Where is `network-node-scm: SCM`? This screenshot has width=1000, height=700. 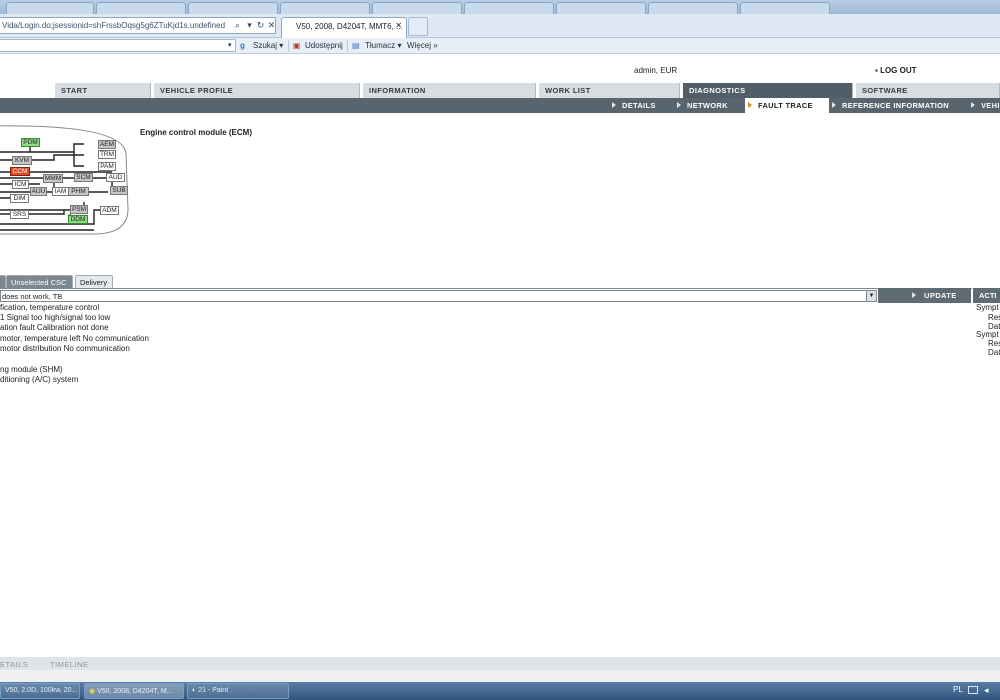 network-node-scm: SCM is located at coordinates (83, 177).